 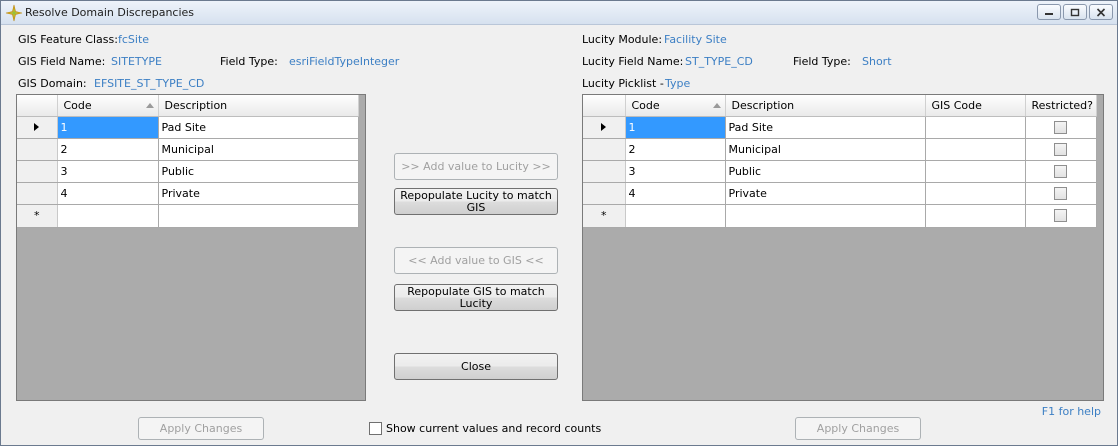 What do you see at coordinates (604, 106) in the screenshot?
I see `grid-corner` at bounding box center [604, 106].